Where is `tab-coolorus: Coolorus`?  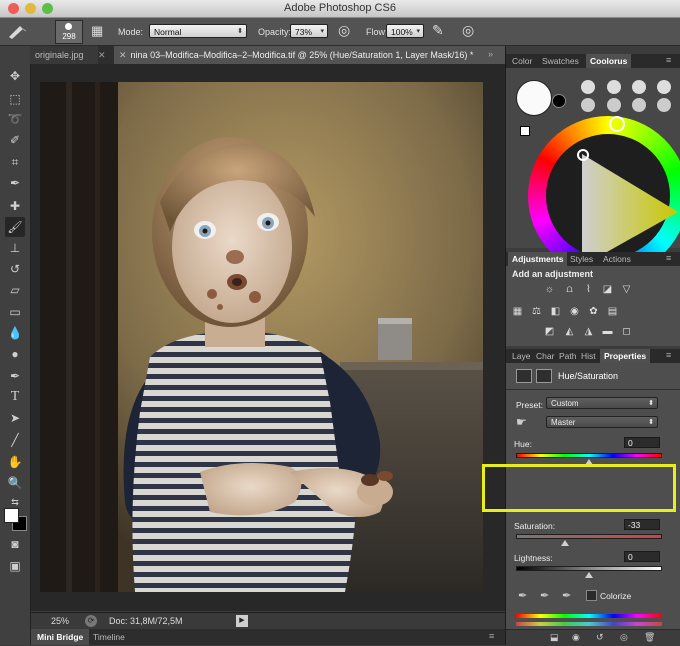
tab-coolorus: Coolorus is located at coordinates (609, 61).